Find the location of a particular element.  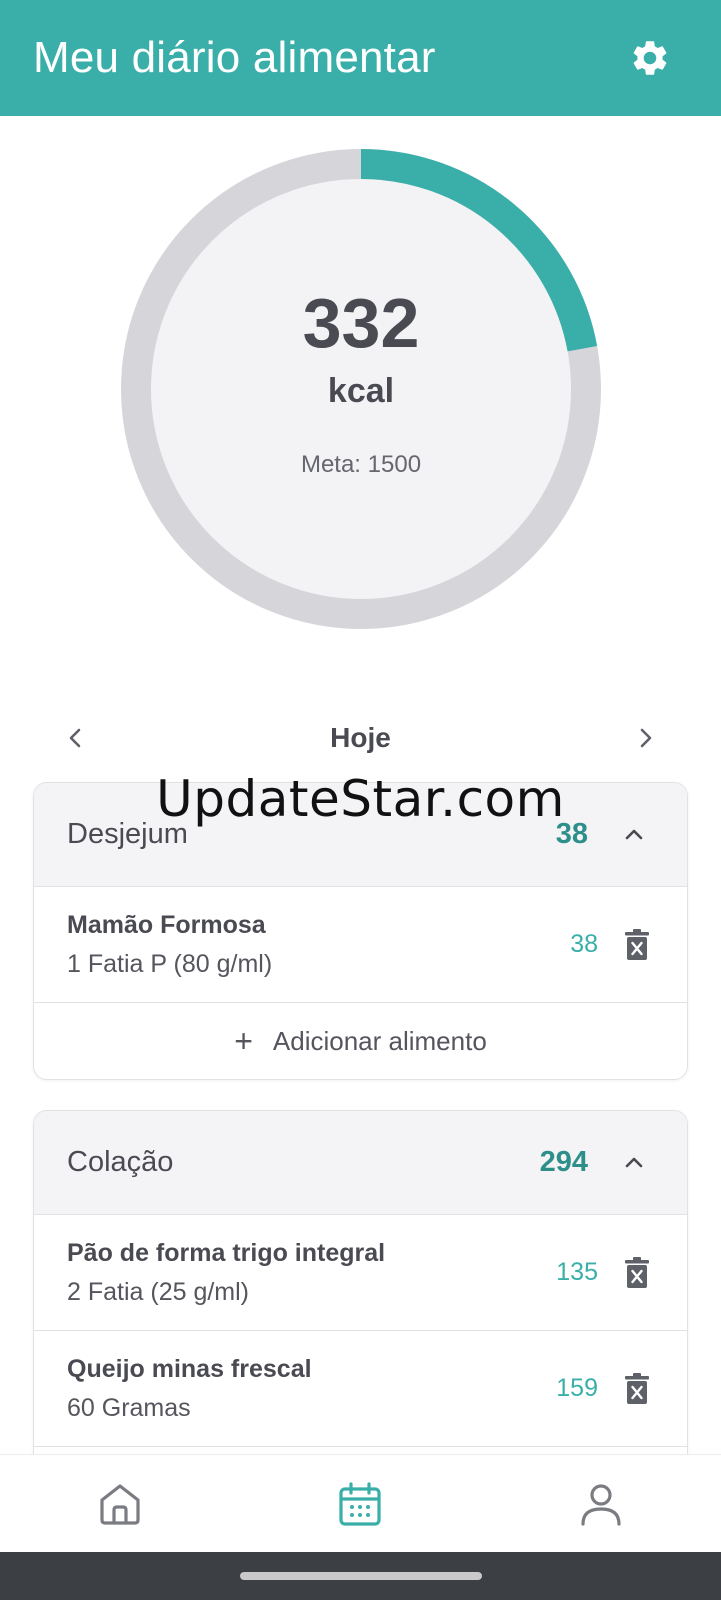

user-icon is located at coordinates (601, 1504).